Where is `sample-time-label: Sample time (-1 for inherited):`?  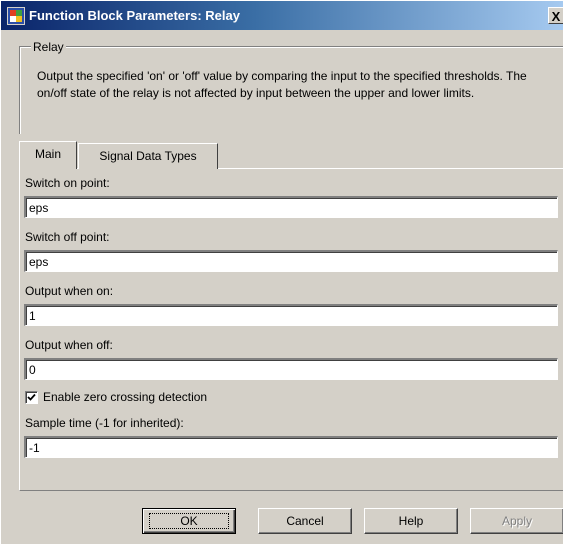
sample-time-label: Sample time (-1 for inherited): is located at coordinates (104, 423).